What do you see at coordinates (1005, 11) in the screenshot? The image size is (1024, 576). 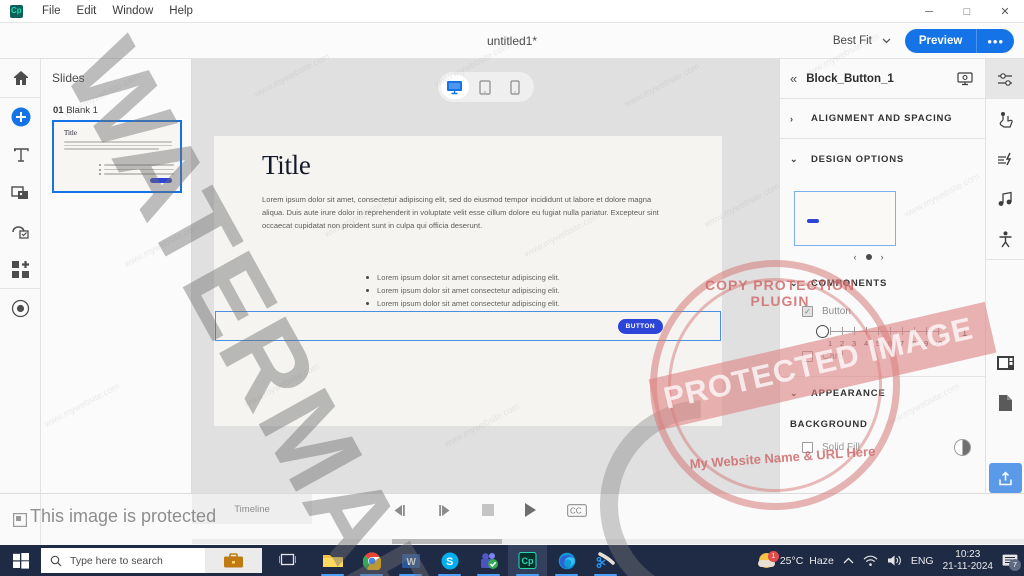 I see `close-button: ✕` at bounding box center [1005, 11].